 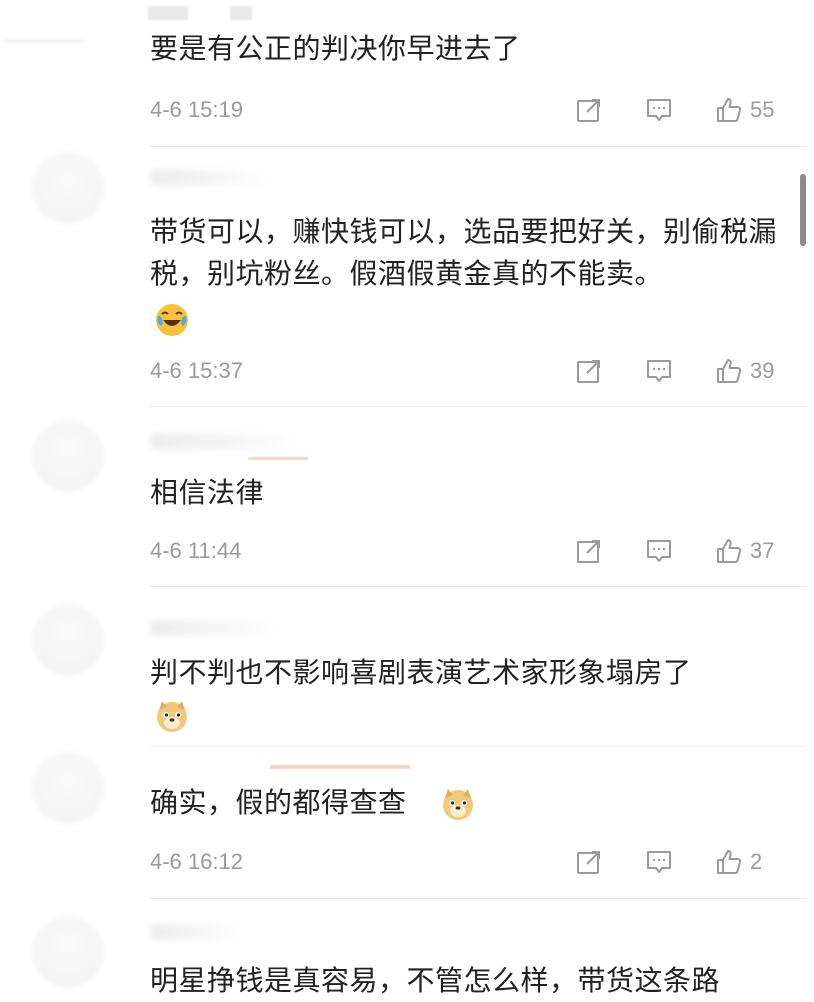 What do you see at coordinates (196, 861) in the screenshot?
I see `comment-time: 4-6 16:12` at bounding box center [196, 861].